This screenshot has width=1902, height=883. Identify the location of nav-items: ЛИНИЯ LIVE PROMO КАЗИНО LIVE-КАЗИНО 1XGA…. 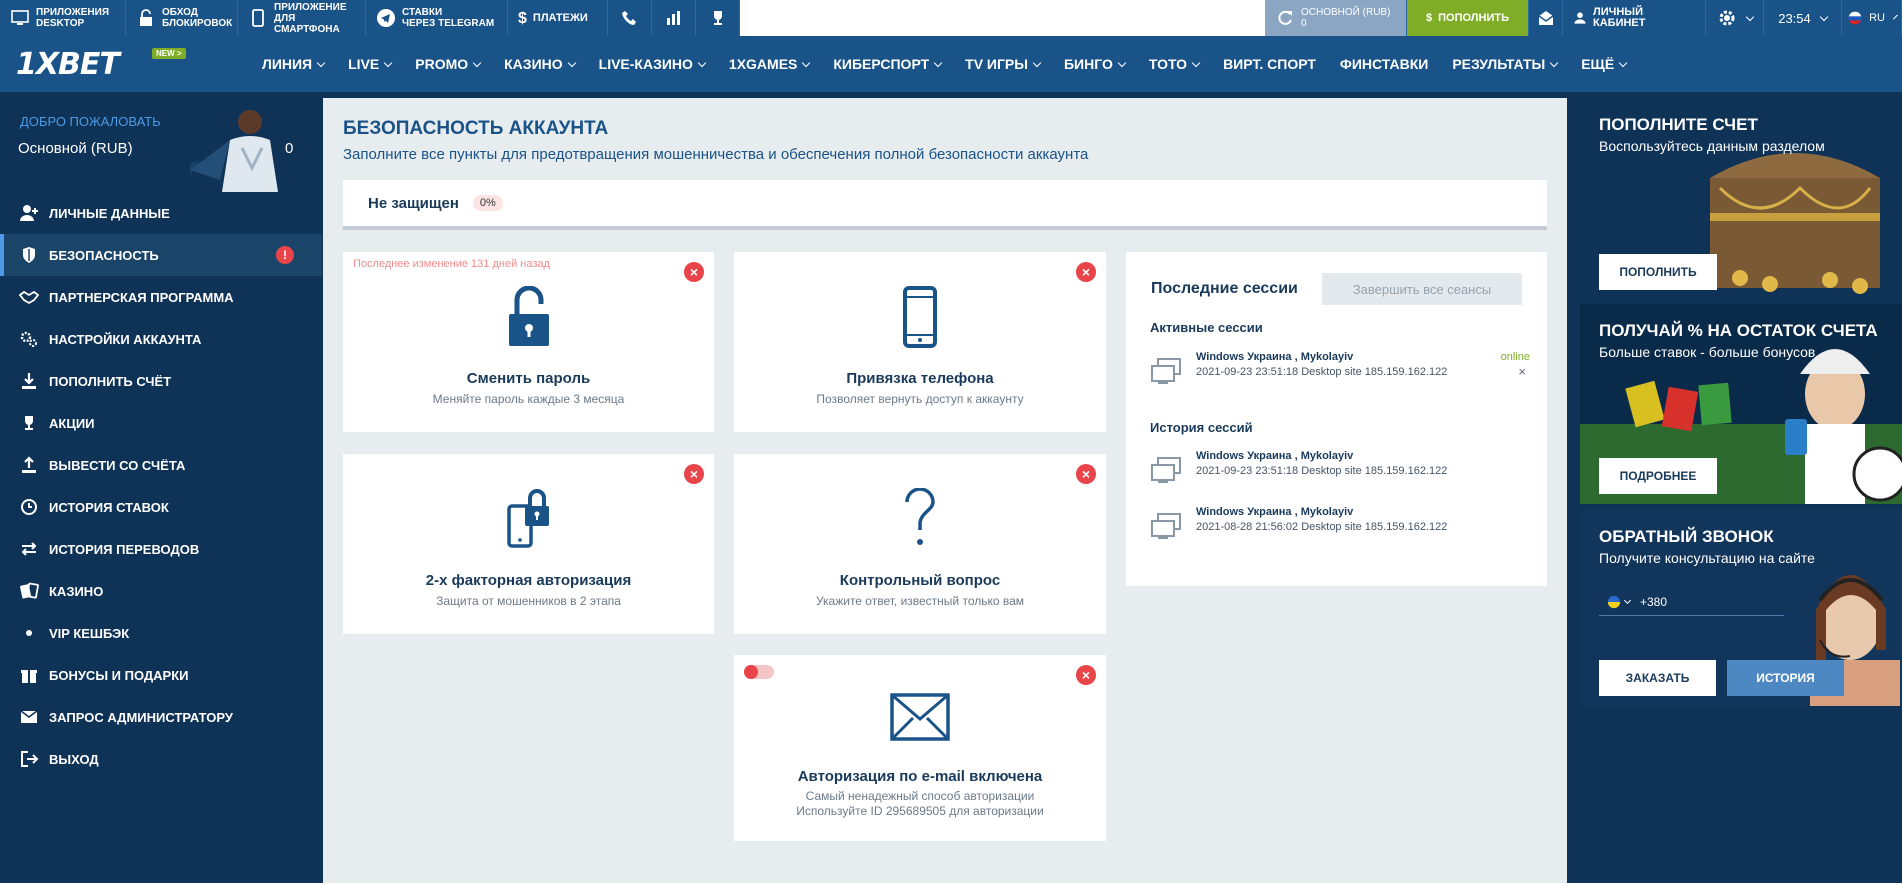
(944, 64).